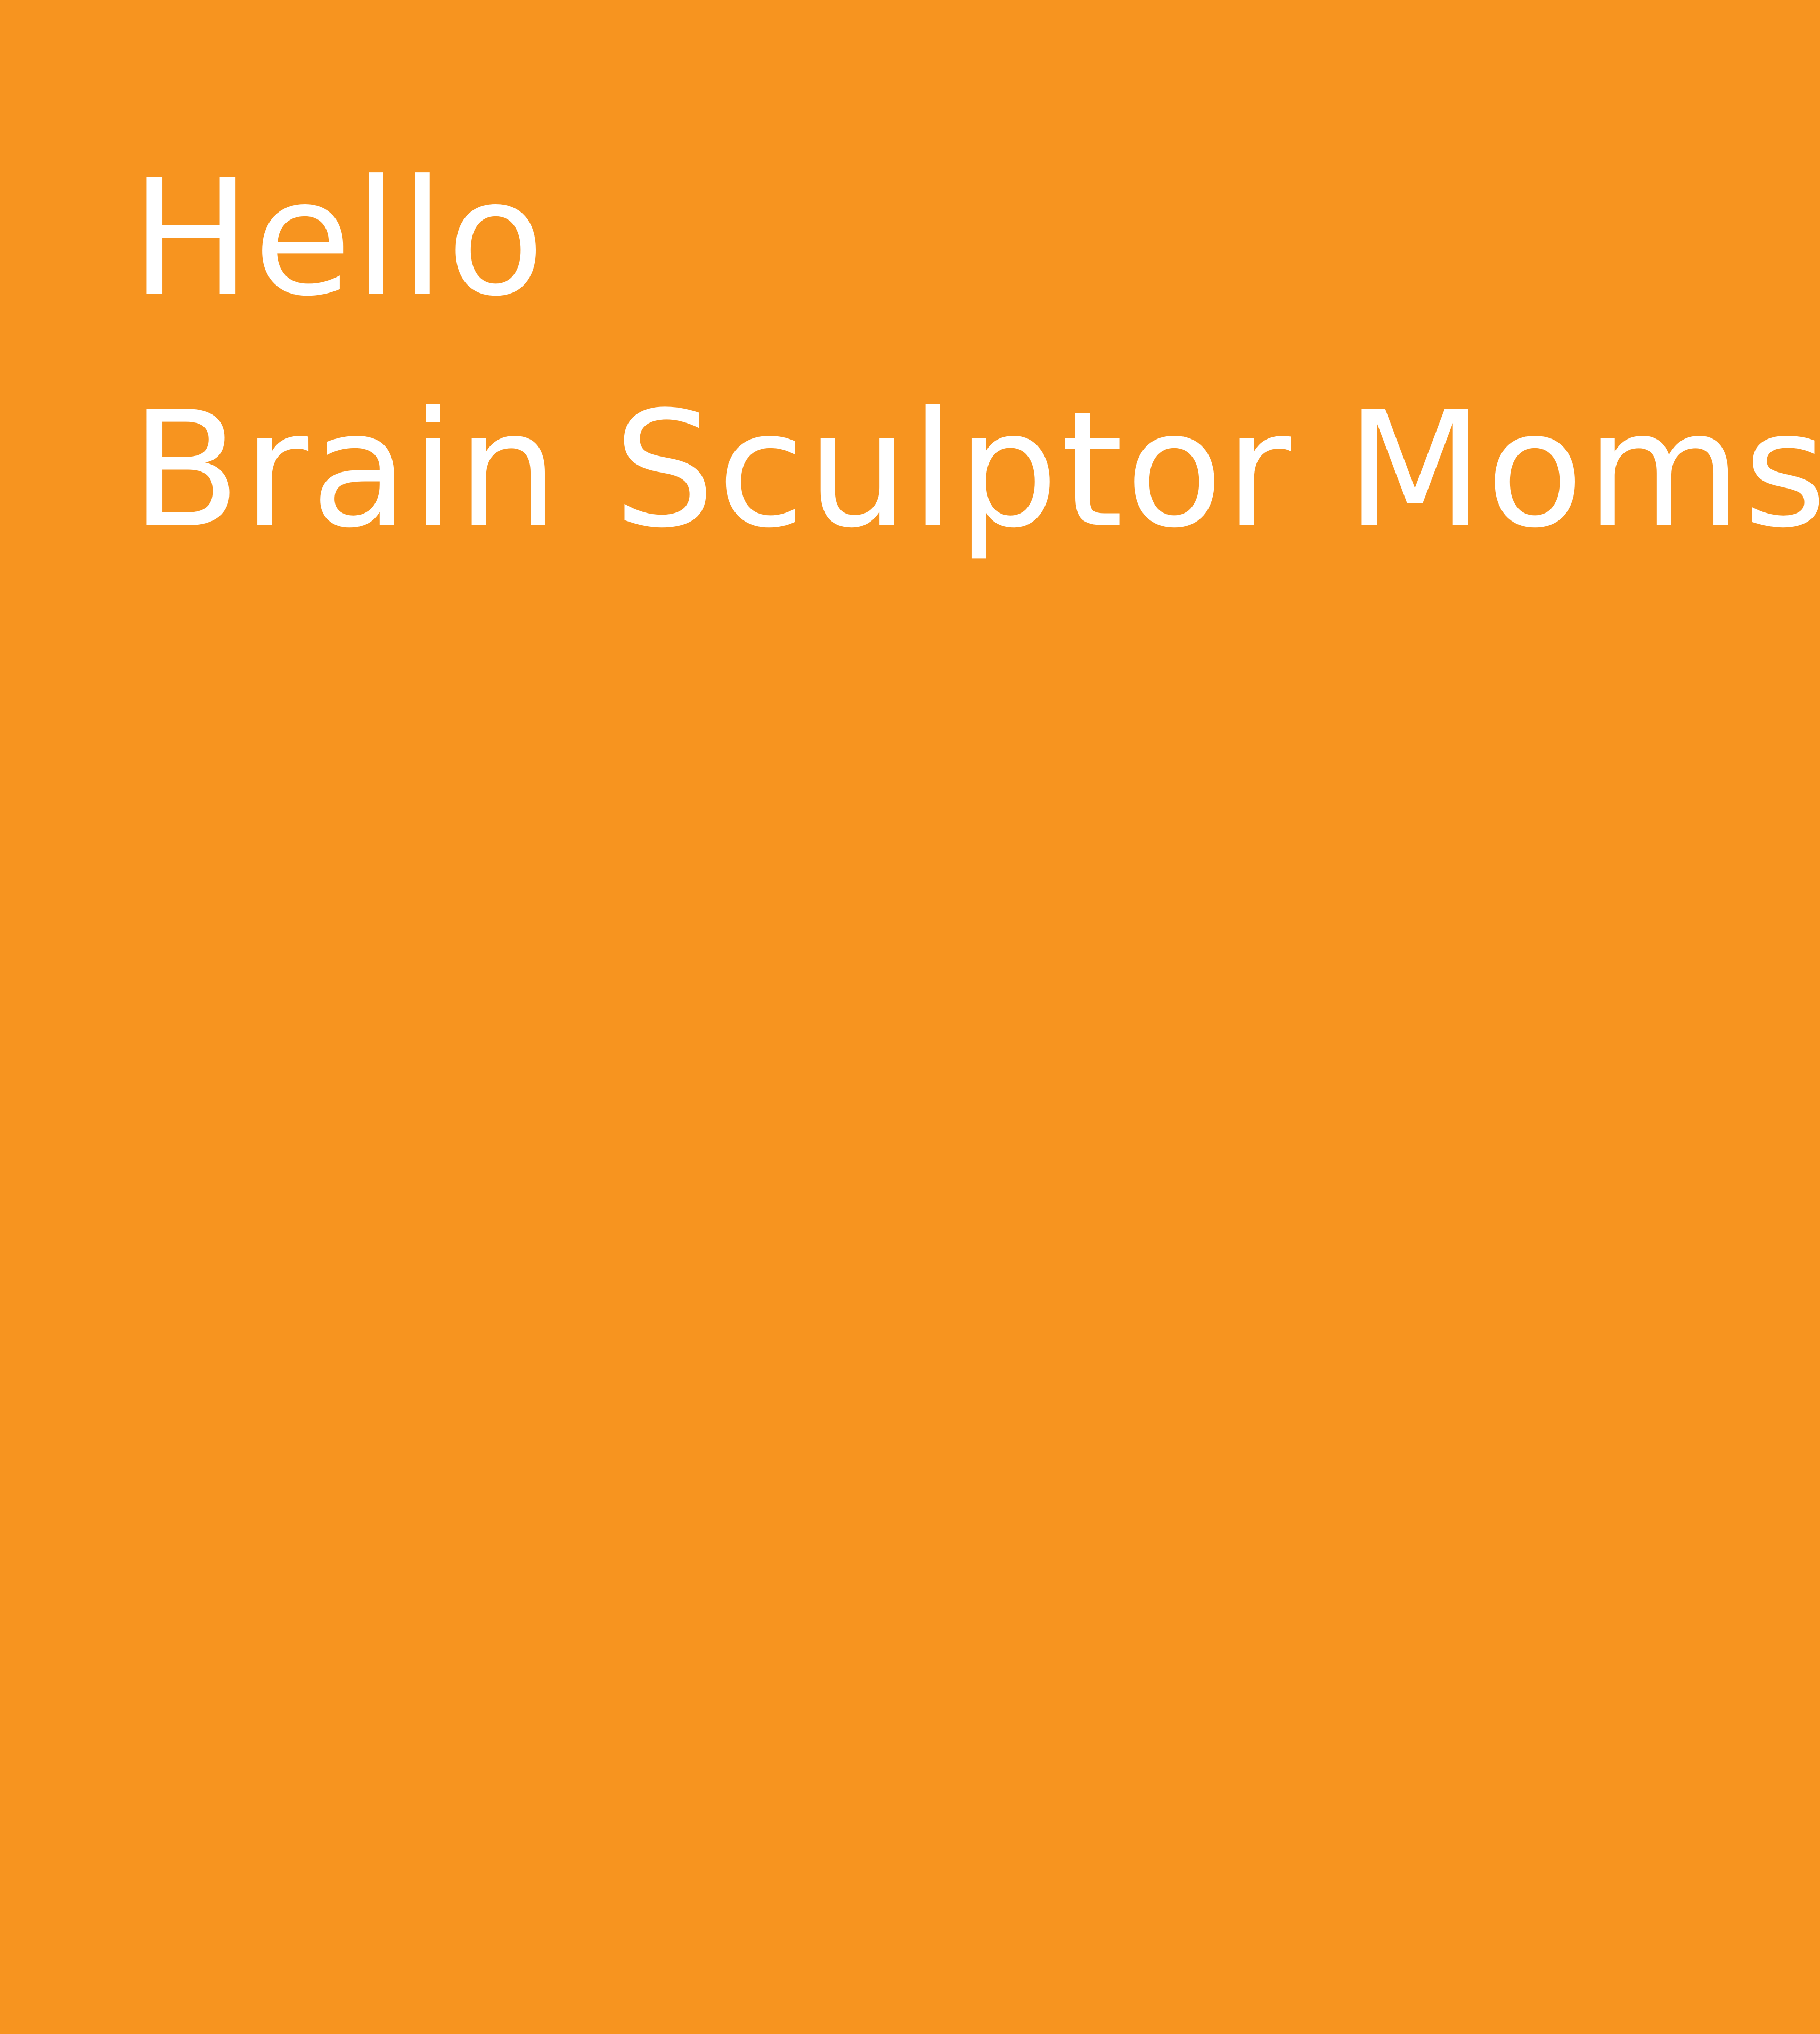 Image resolution: width=1820 pixels, height=2034 pixels. What do you see at coordinates (975, 470) in the screenshot?
I see `greeting-line-audience: Brain Sculptor Moms!` at bounding box center [975, 470].